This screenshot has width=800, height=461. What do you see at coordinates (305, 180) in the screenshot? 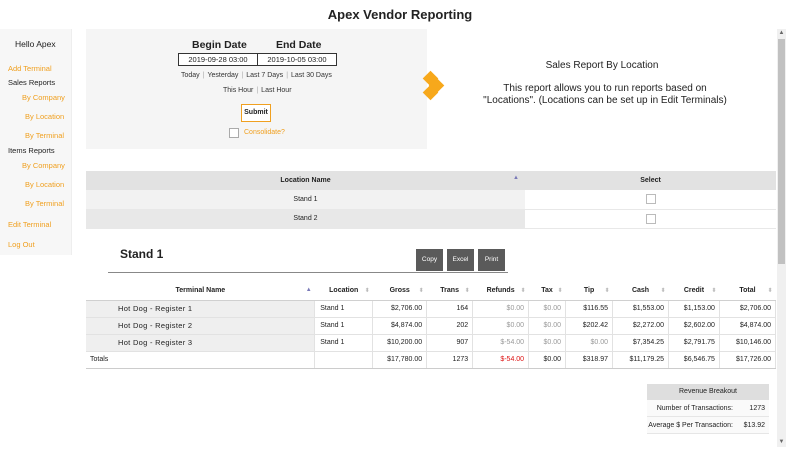
I see `location-name-header: Location Name ▲` at bounding box center [305, 180].